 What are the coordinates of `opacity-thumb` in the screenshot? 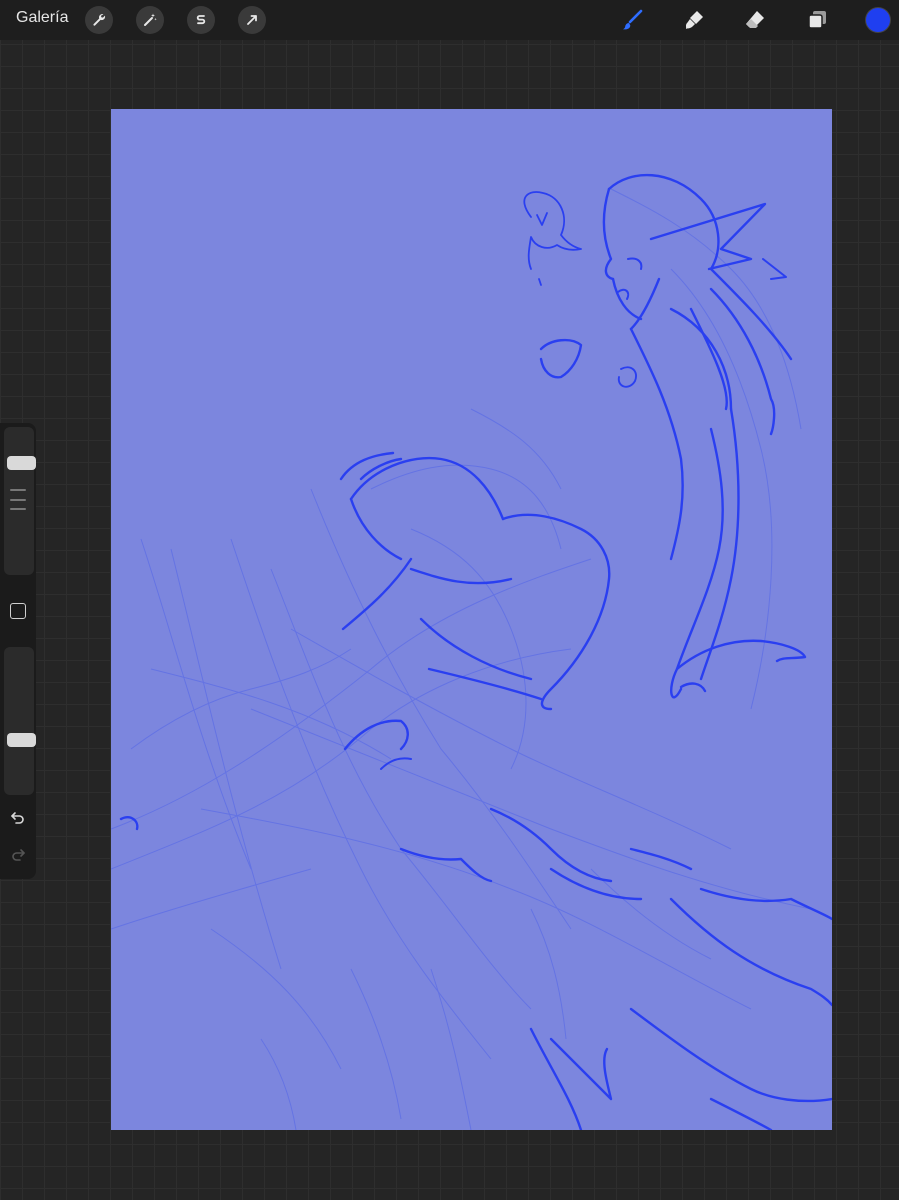 It's located at (21, 739).